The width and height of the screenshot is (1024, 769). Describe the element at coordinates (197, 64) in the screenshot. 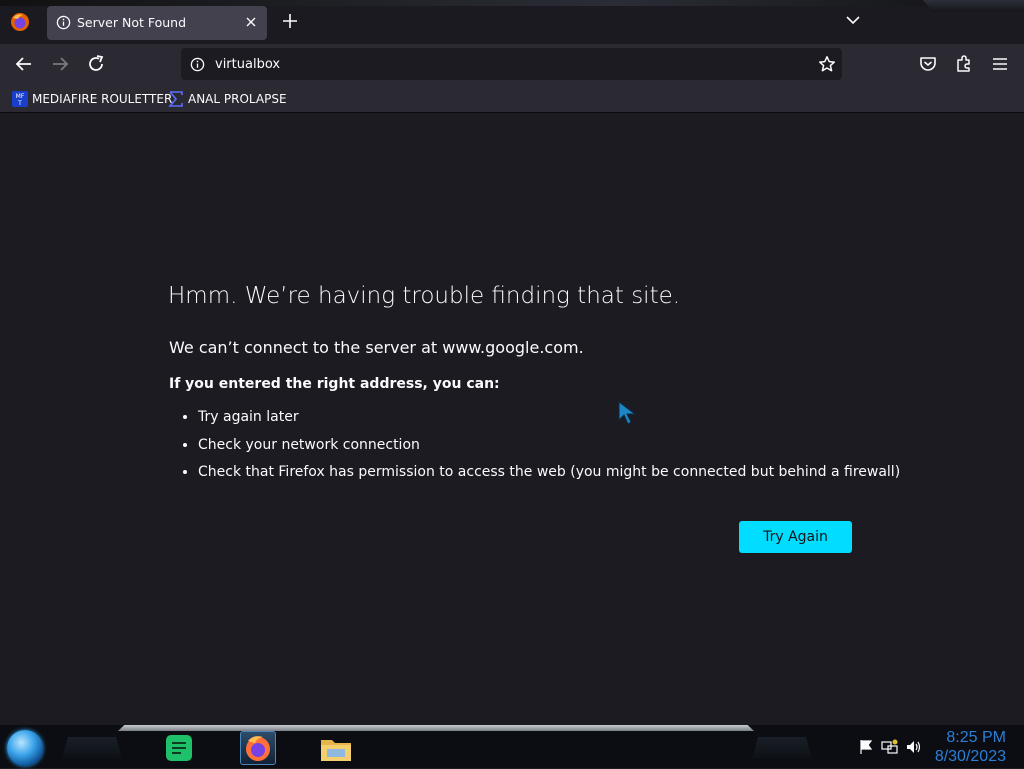

I see `site-info-icon` at that location.